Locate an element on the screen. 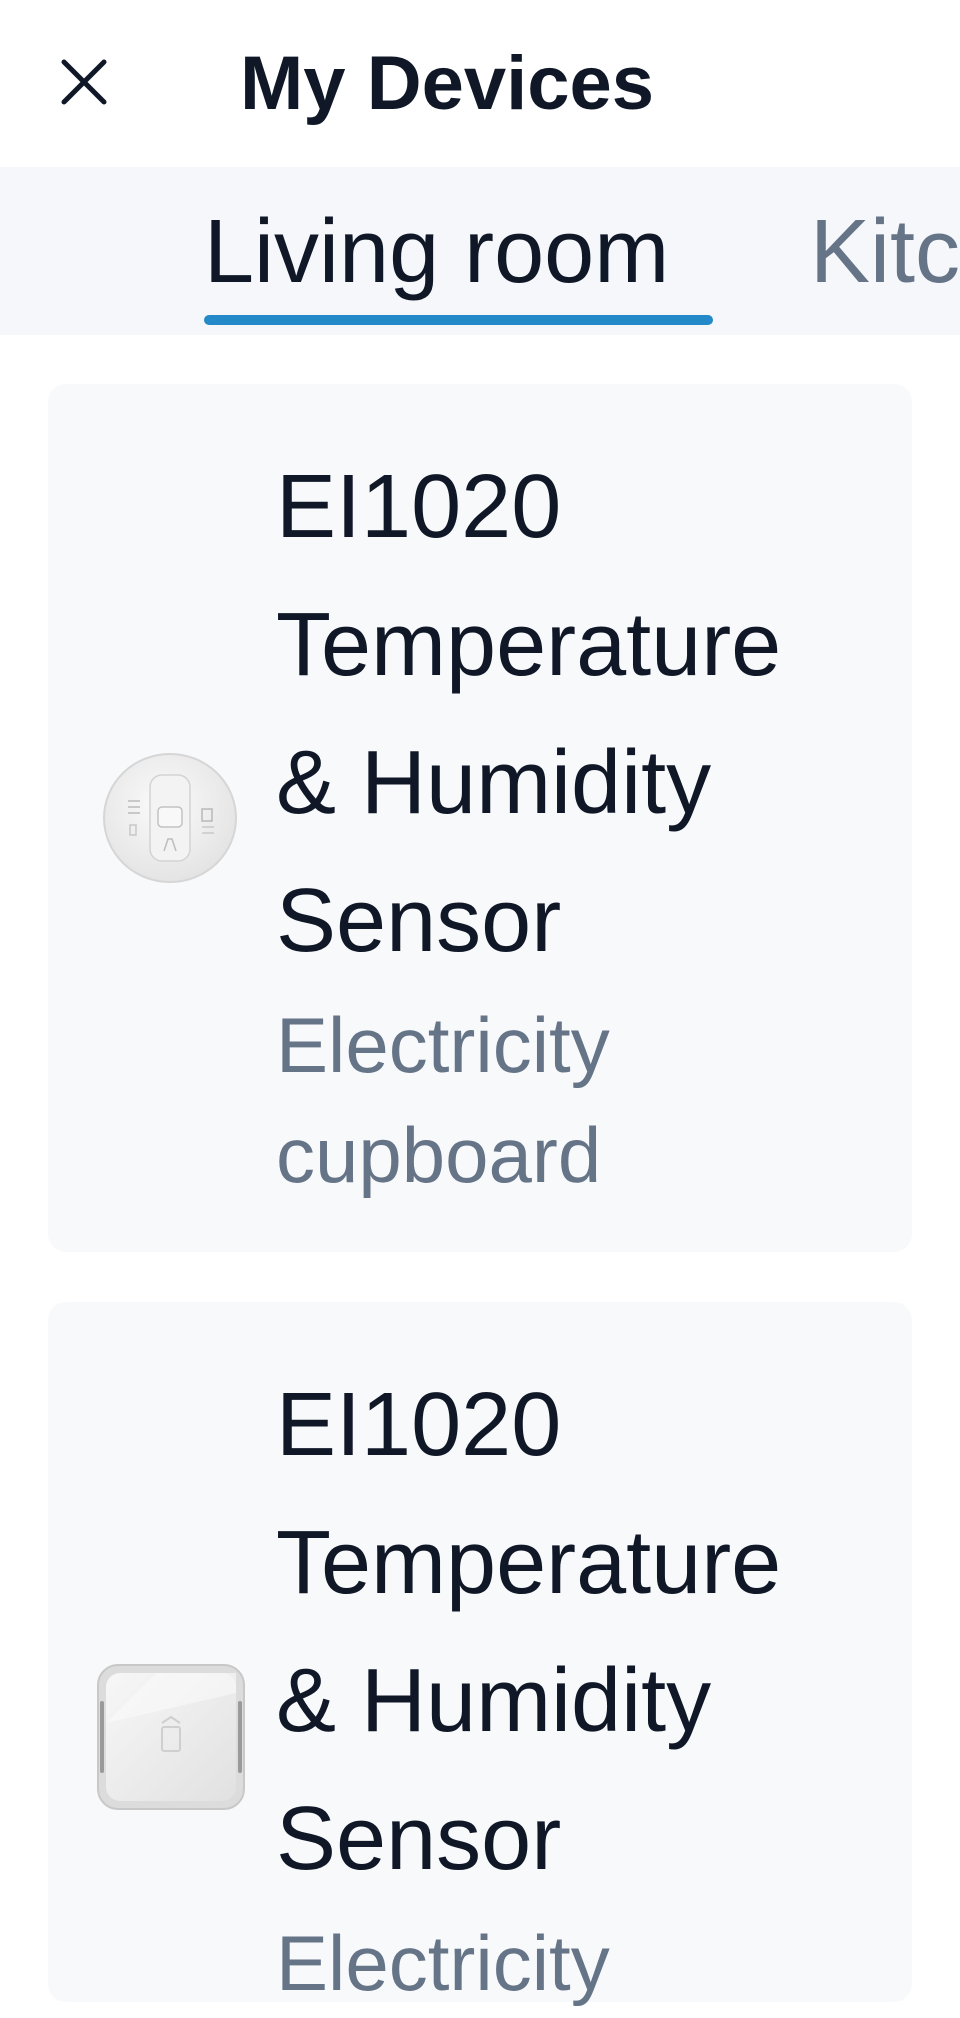 Image resolution: width=960 pixels, height=2018 pixels. square-sensor-image is located at coordinates (171, 1737).